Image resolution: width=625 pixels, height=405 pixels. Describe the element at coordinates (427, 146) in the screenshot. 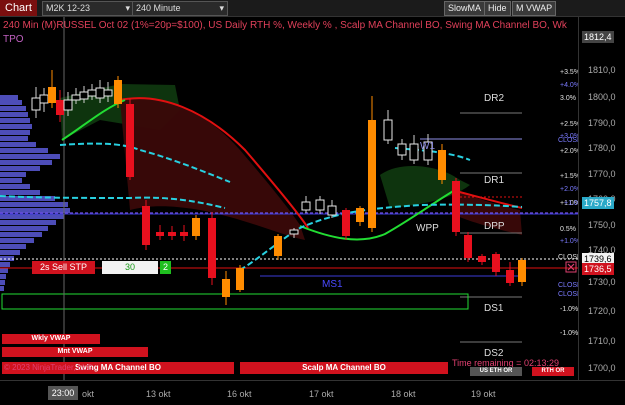

I see `w1-label: W1` at that location.